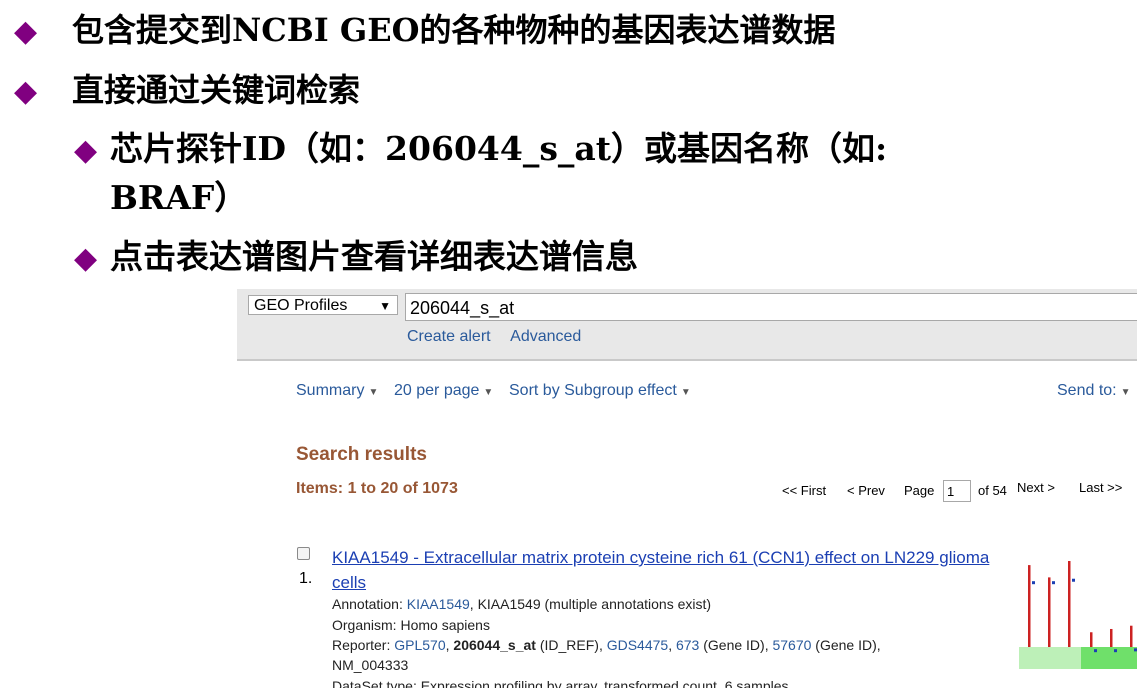 The height and width of the screenshot is (688, 1137). What do you see at coordinates (494, 645) in the screenshot?
I see `reporter-probe: 206044_s_at` at bounding box center [494, 645].